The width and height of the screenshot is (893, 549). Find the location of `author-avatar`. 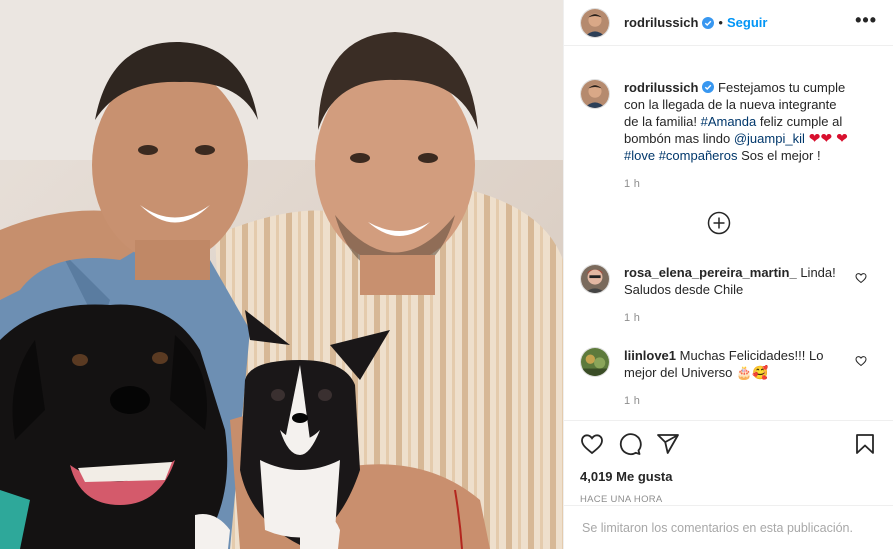

author-avatar is located at coordinates (595, 22).